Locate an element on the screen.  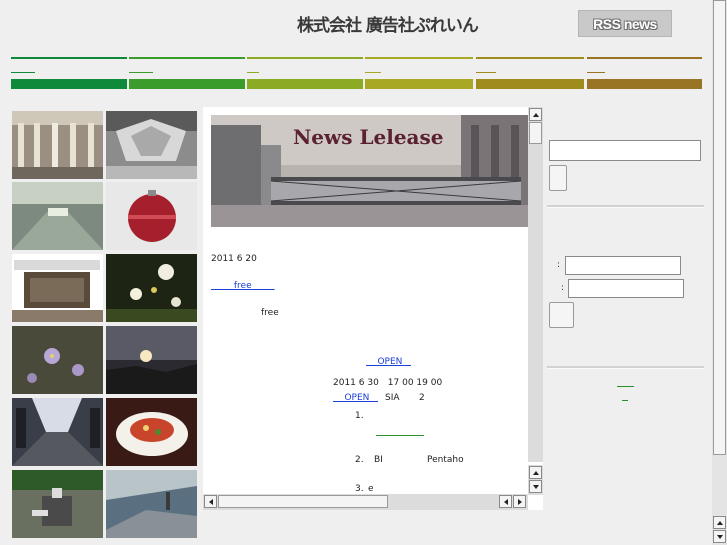
free-text: free is located at coordinates (270, 313).